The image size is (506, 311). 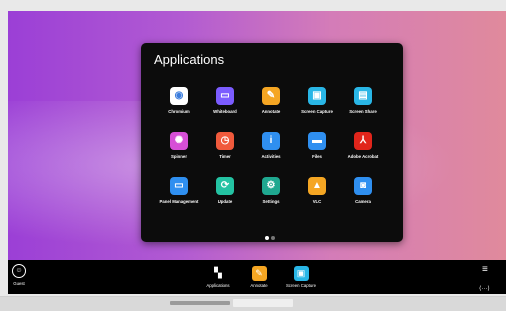 I want to click on menu-icon: ≡, so click(x=485, y=270).